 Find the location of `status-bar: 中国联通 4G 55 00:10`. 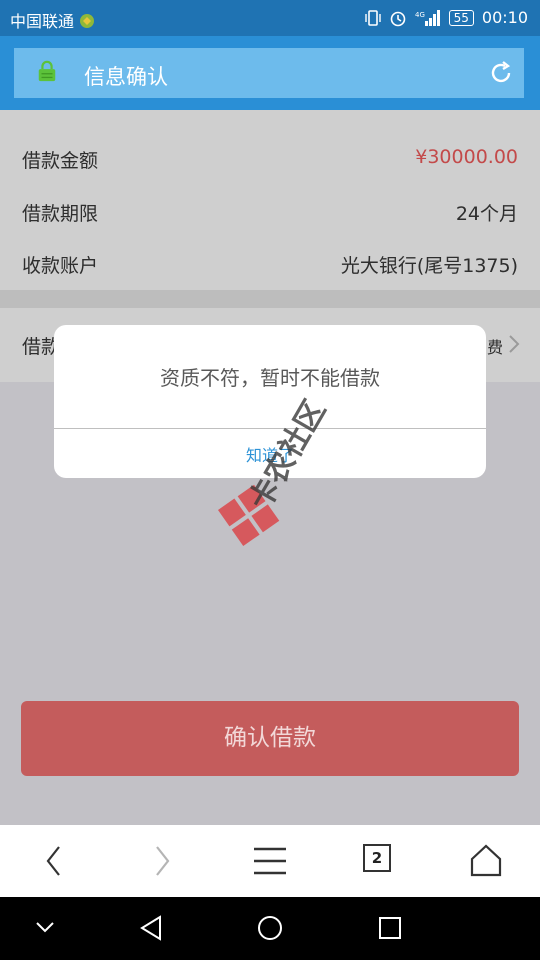

status-bar: 中国联通 4G 55 00:10 is located at coordinates (270, 18).